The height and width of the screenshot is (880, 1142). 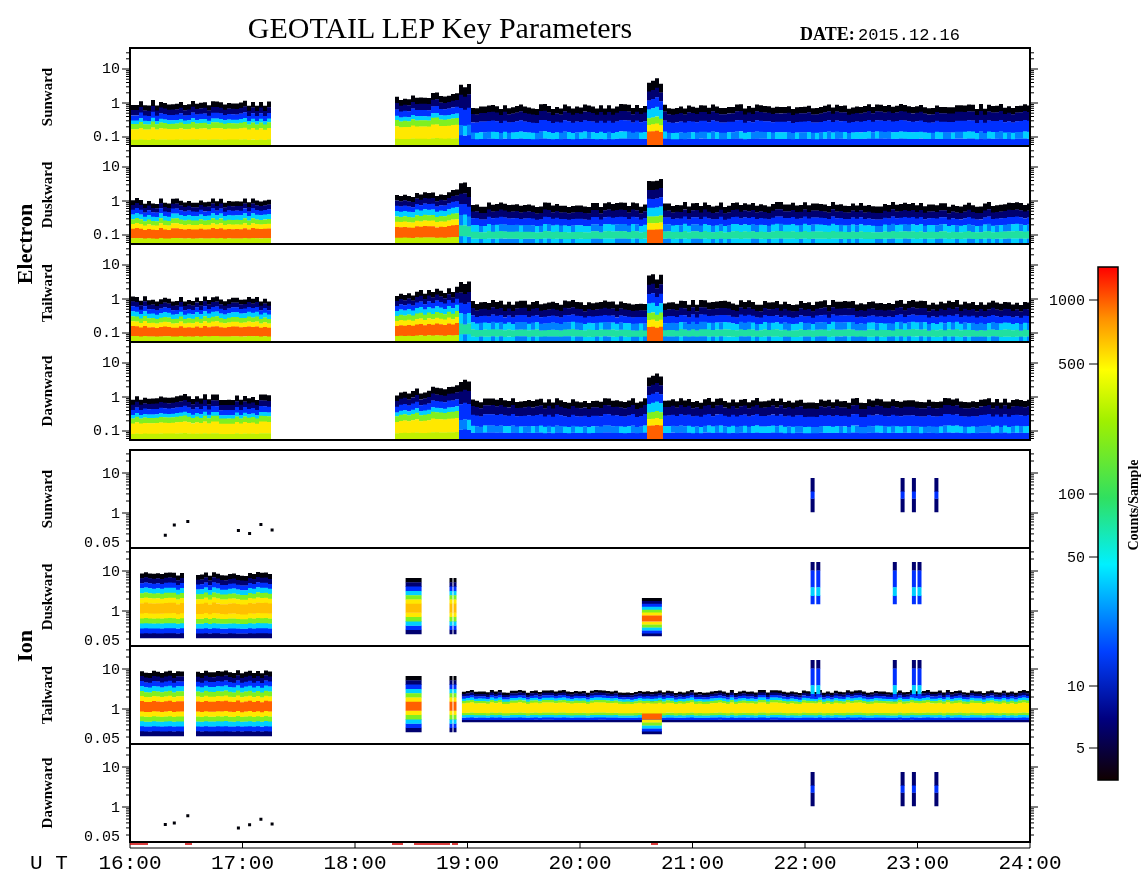 What do you see at coordinates (467, 863) in the screenshot?
I see `axis-tick-label: 19:00` at bounding box center [467, 863].